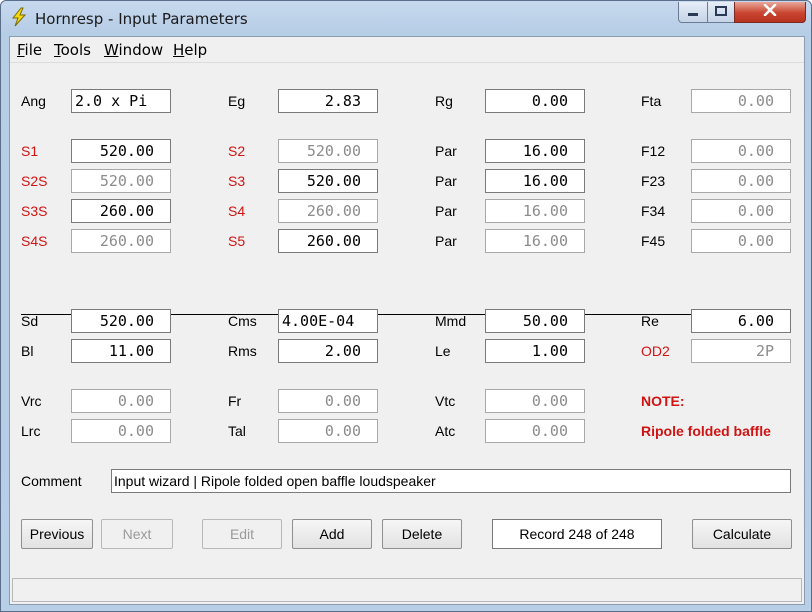 This screenshot has height=612, width=812. I want to click on label-atc: Atc, so click(445, 431).